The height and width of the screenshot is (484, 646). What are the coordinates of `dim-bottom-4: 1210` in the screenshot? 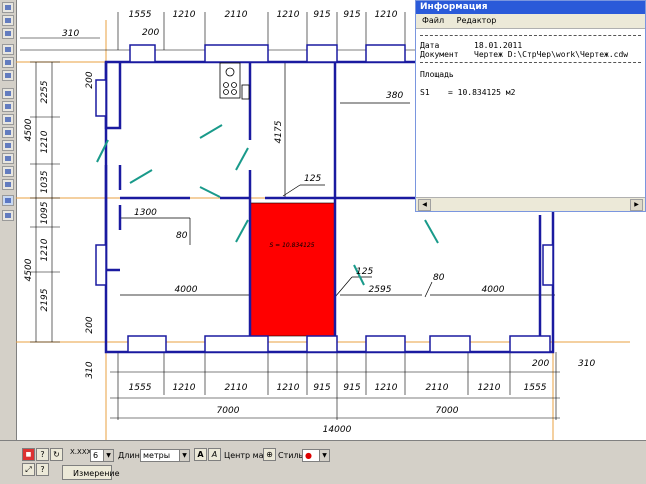 It's located at (288, 388).